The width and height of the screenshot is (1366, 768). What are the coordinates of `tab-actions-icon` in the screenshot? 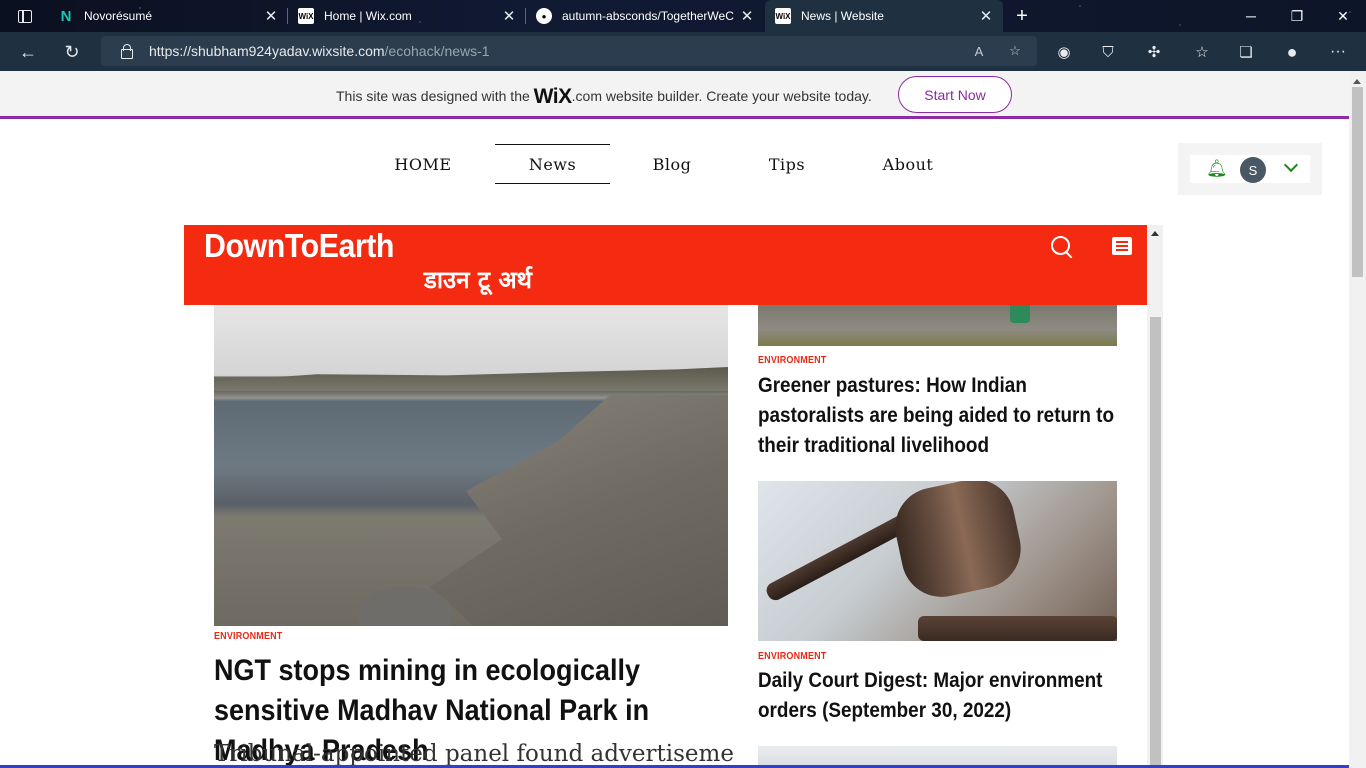 It's located at (25, 16).